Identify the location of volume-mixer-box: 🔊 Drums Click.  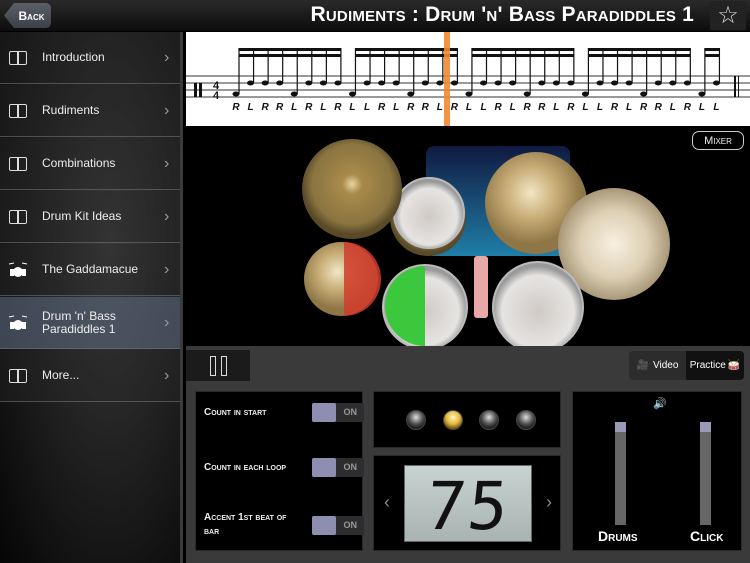
(657, 471).